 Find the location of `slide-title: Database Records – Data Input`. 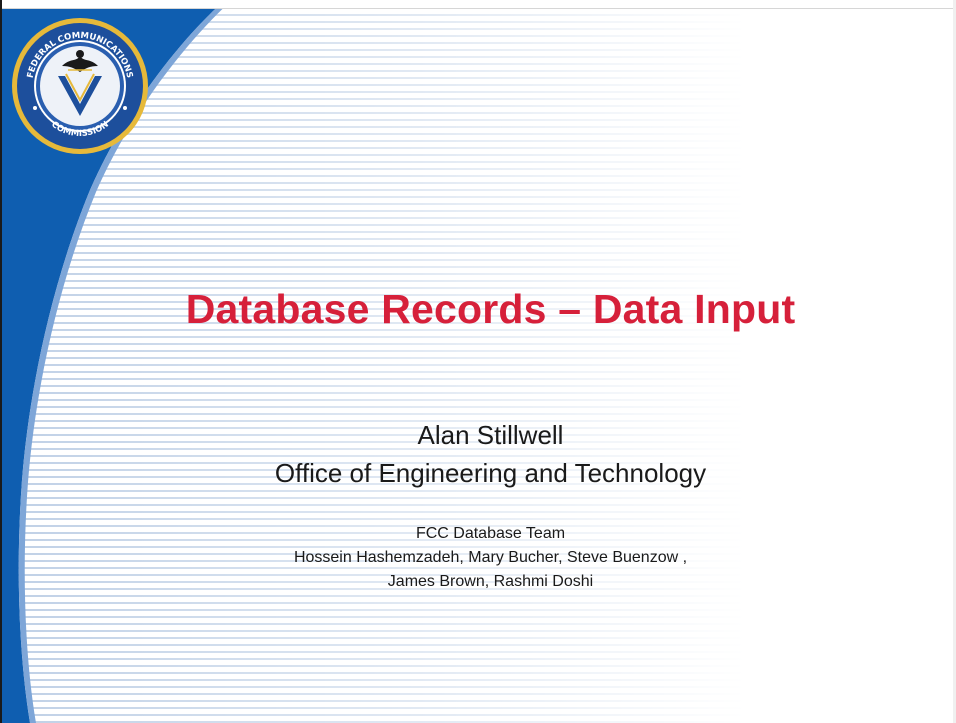

slide-title: Database Records – Data Input is located at coordinates (490, 309).